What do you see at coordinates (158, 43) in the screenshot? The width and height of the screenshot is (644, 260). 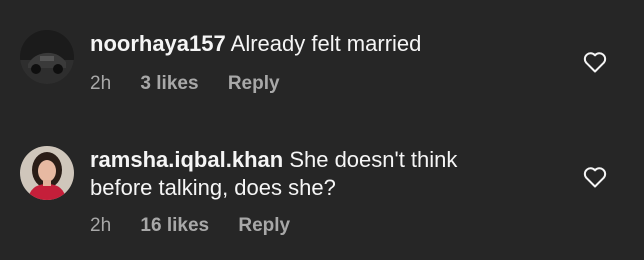 I see `username-link: noorhaya157` at bounding box center [158, 43].